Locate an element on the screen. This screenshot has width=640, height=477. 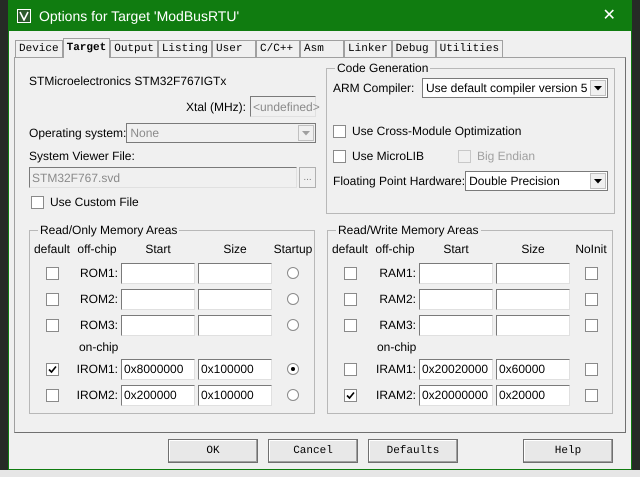
tab: Utilities is located at coordinates (470, 48).